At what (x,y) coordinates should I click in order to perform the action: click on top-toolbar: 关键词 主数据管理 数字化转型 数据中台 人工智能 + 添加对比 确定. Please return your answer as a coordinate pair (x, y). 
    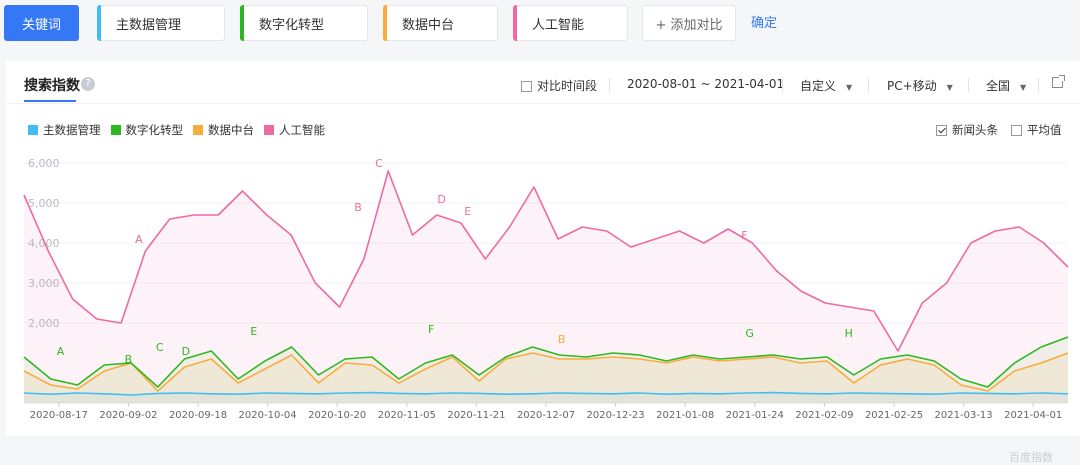
    Looking at the image, I should click on (540, 29).